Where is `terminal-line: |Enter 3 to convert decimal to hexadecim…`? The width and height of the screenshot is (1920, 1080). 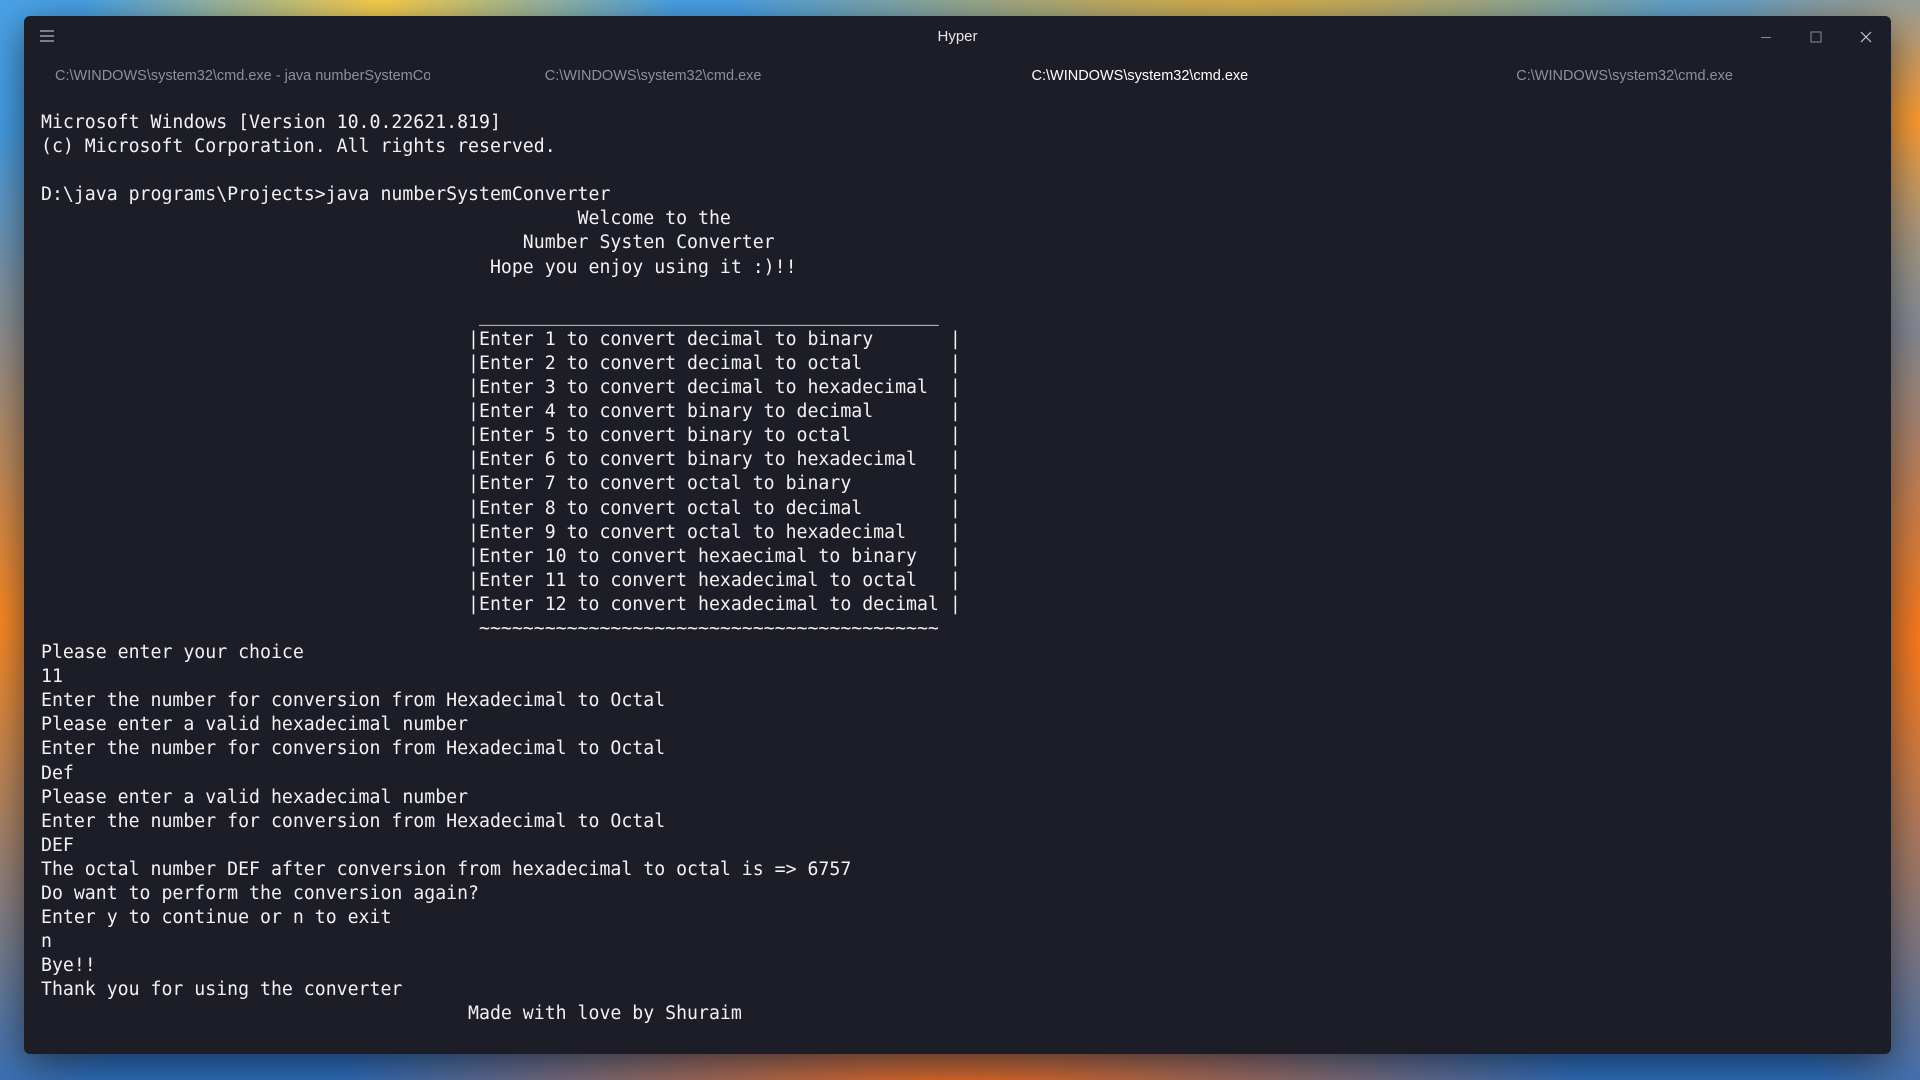
terminal-line: |Enter 3 to convert decimal to hexadecim… is located at coordinates (501, 388).